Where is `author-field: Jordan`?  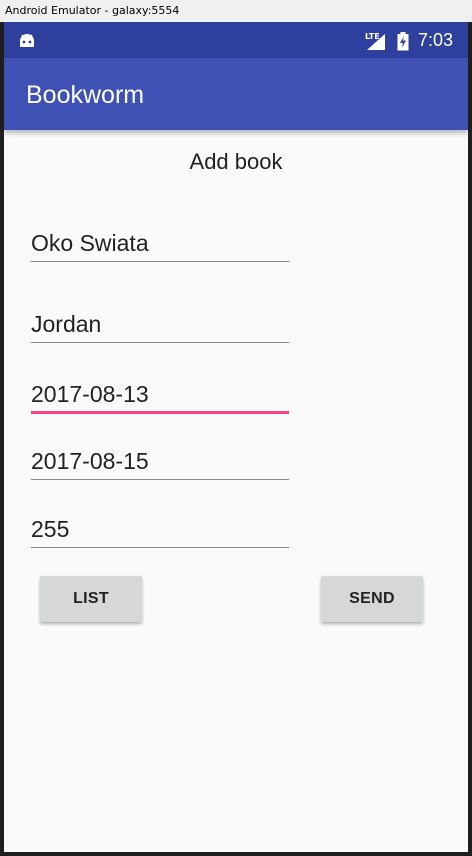 author-field: Jordan is located at coordinates (160, 325).